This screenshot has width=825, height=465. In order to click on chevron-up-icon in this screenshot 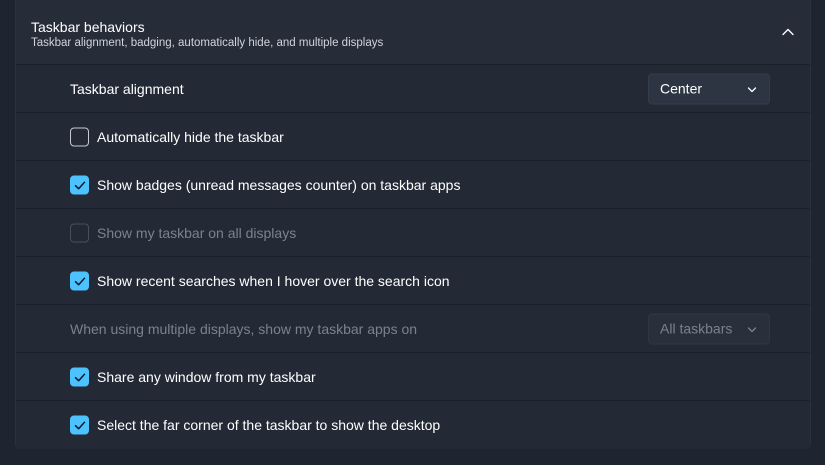, I will do `click(788, 32)`.